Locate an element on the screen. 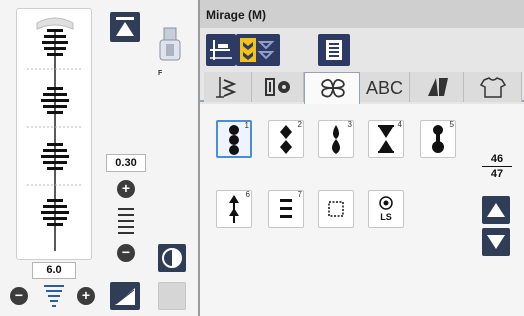 The image size is (524, 316). pattern-cell-empty-square is located at coordinates (336, 209).